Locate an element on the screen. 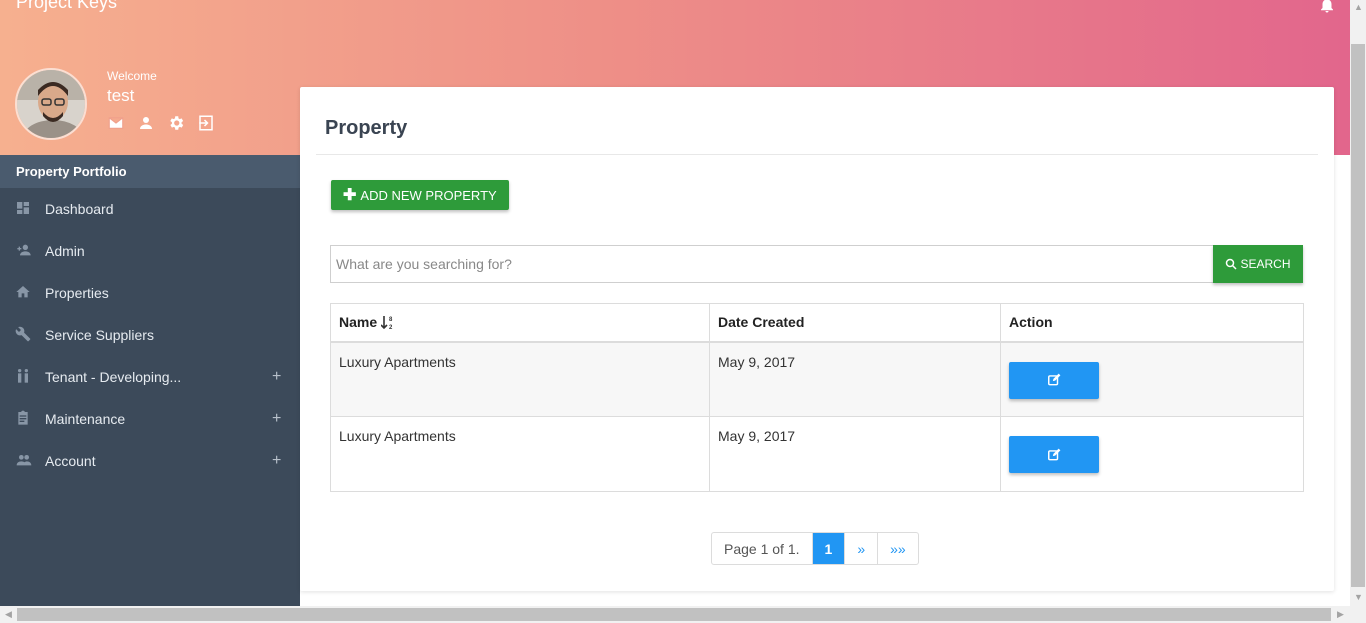  vertical-scrollbar: ▲ ▼ is located at coordinates (1358, 303).